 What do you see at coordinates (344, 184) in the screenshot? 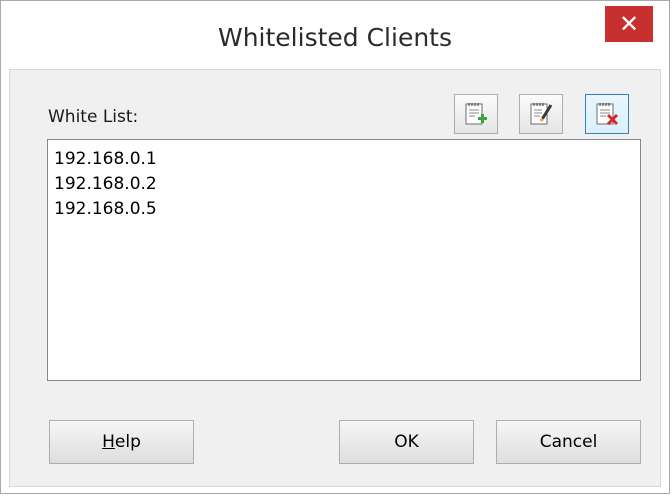
I see `list-item: 192.168.0.2` at bounding box center [344, 184].